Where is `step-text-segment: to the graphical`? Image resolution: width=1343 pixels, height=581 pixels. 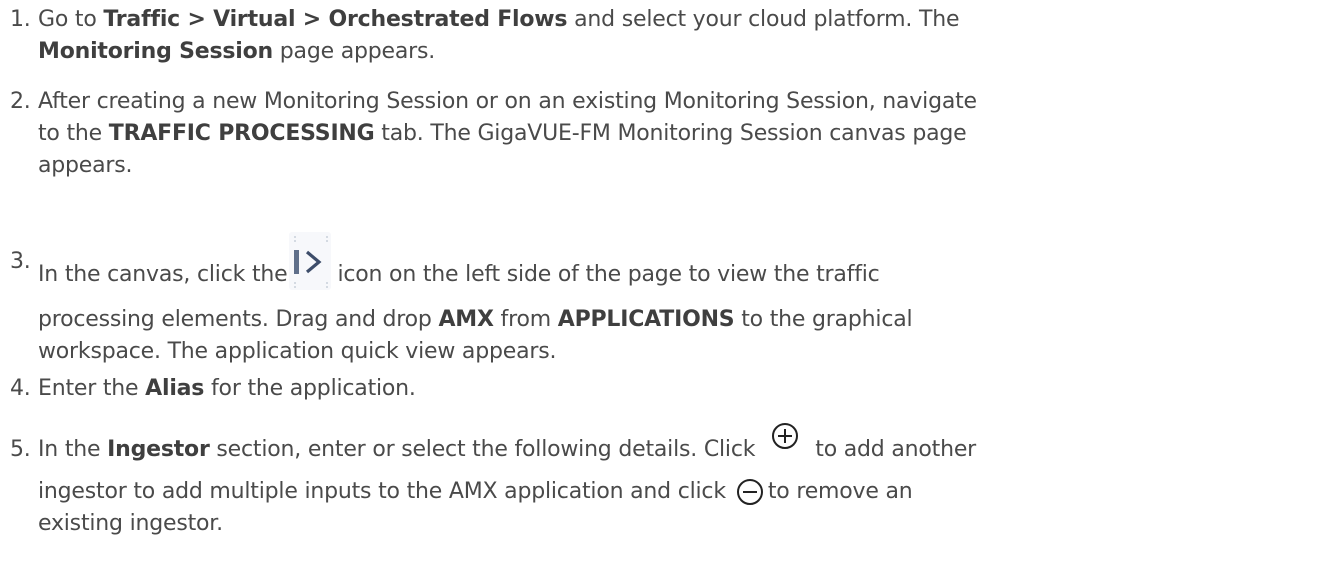
step-text-segment: to the graphical is located at coordinates (823, 319).